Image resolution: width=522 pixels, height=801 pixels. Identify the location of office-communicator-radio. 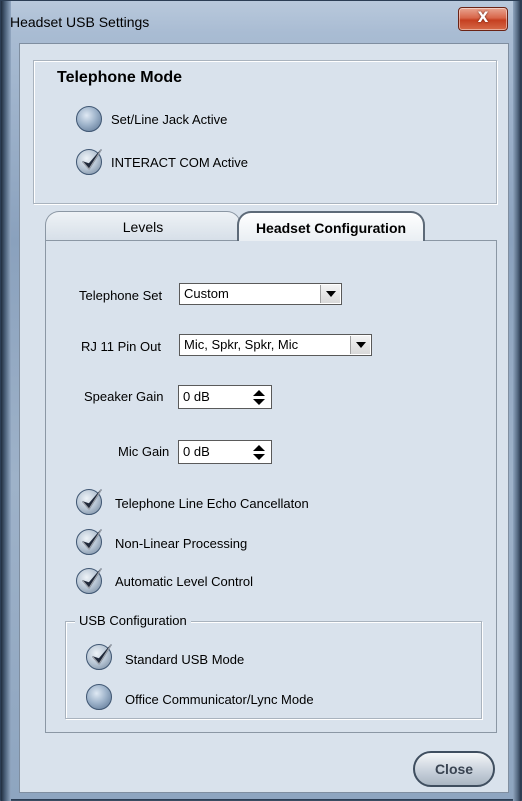
(99, 697).